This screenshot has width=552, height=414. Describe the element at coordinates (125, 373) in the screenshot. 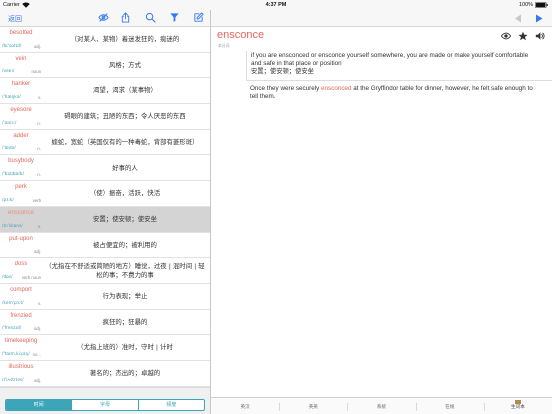

I see `meaning: 著名的；杰出的；卓越的` at that location.